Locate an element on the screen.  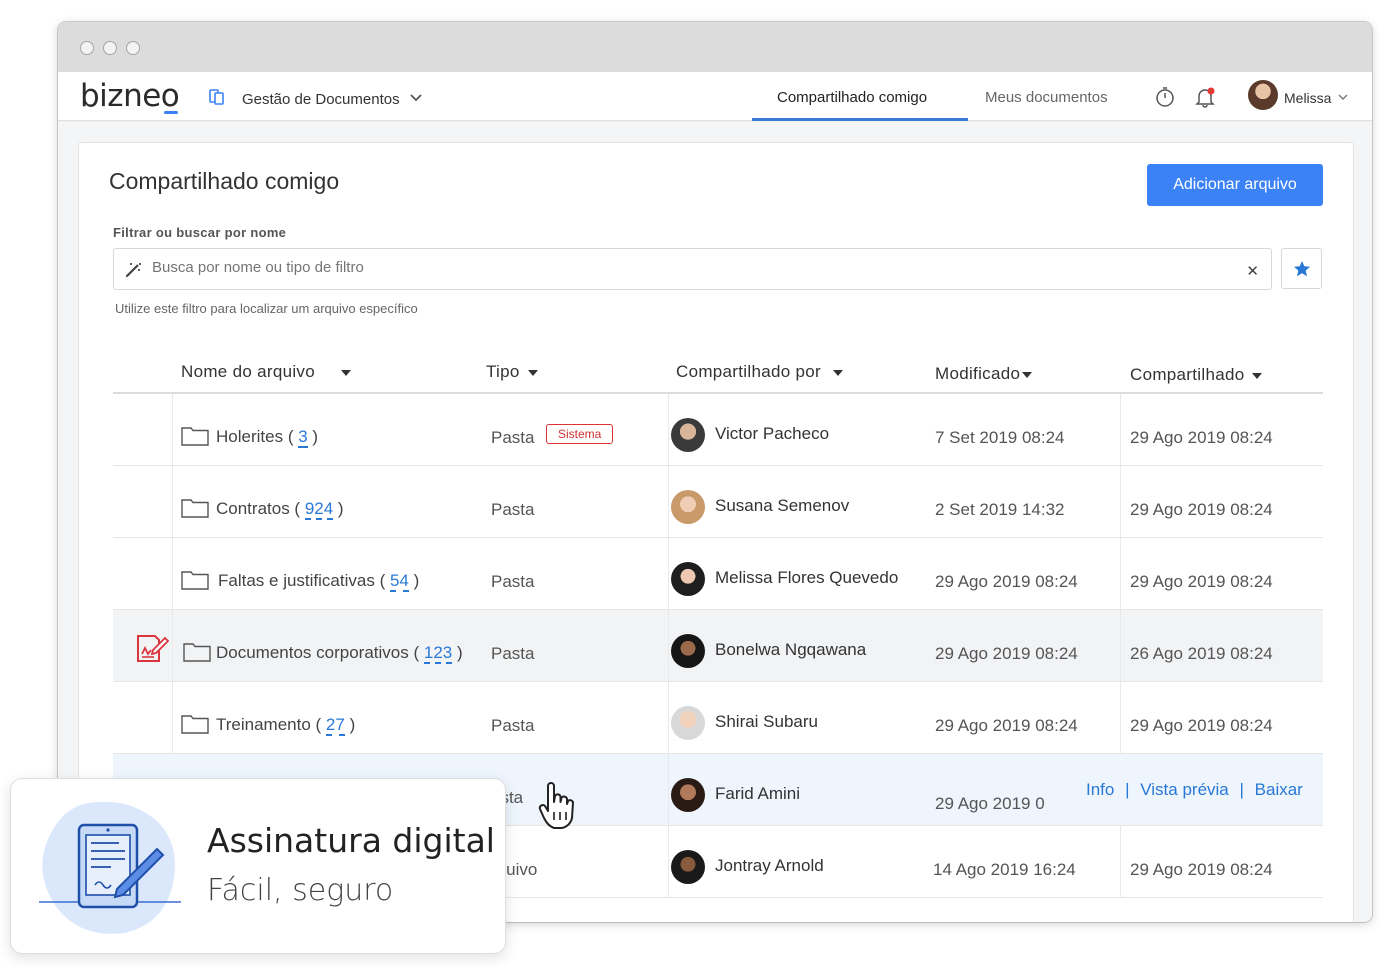
tab-shared-with-me: Compartilhado comigo is located at coordinates (852, 97).